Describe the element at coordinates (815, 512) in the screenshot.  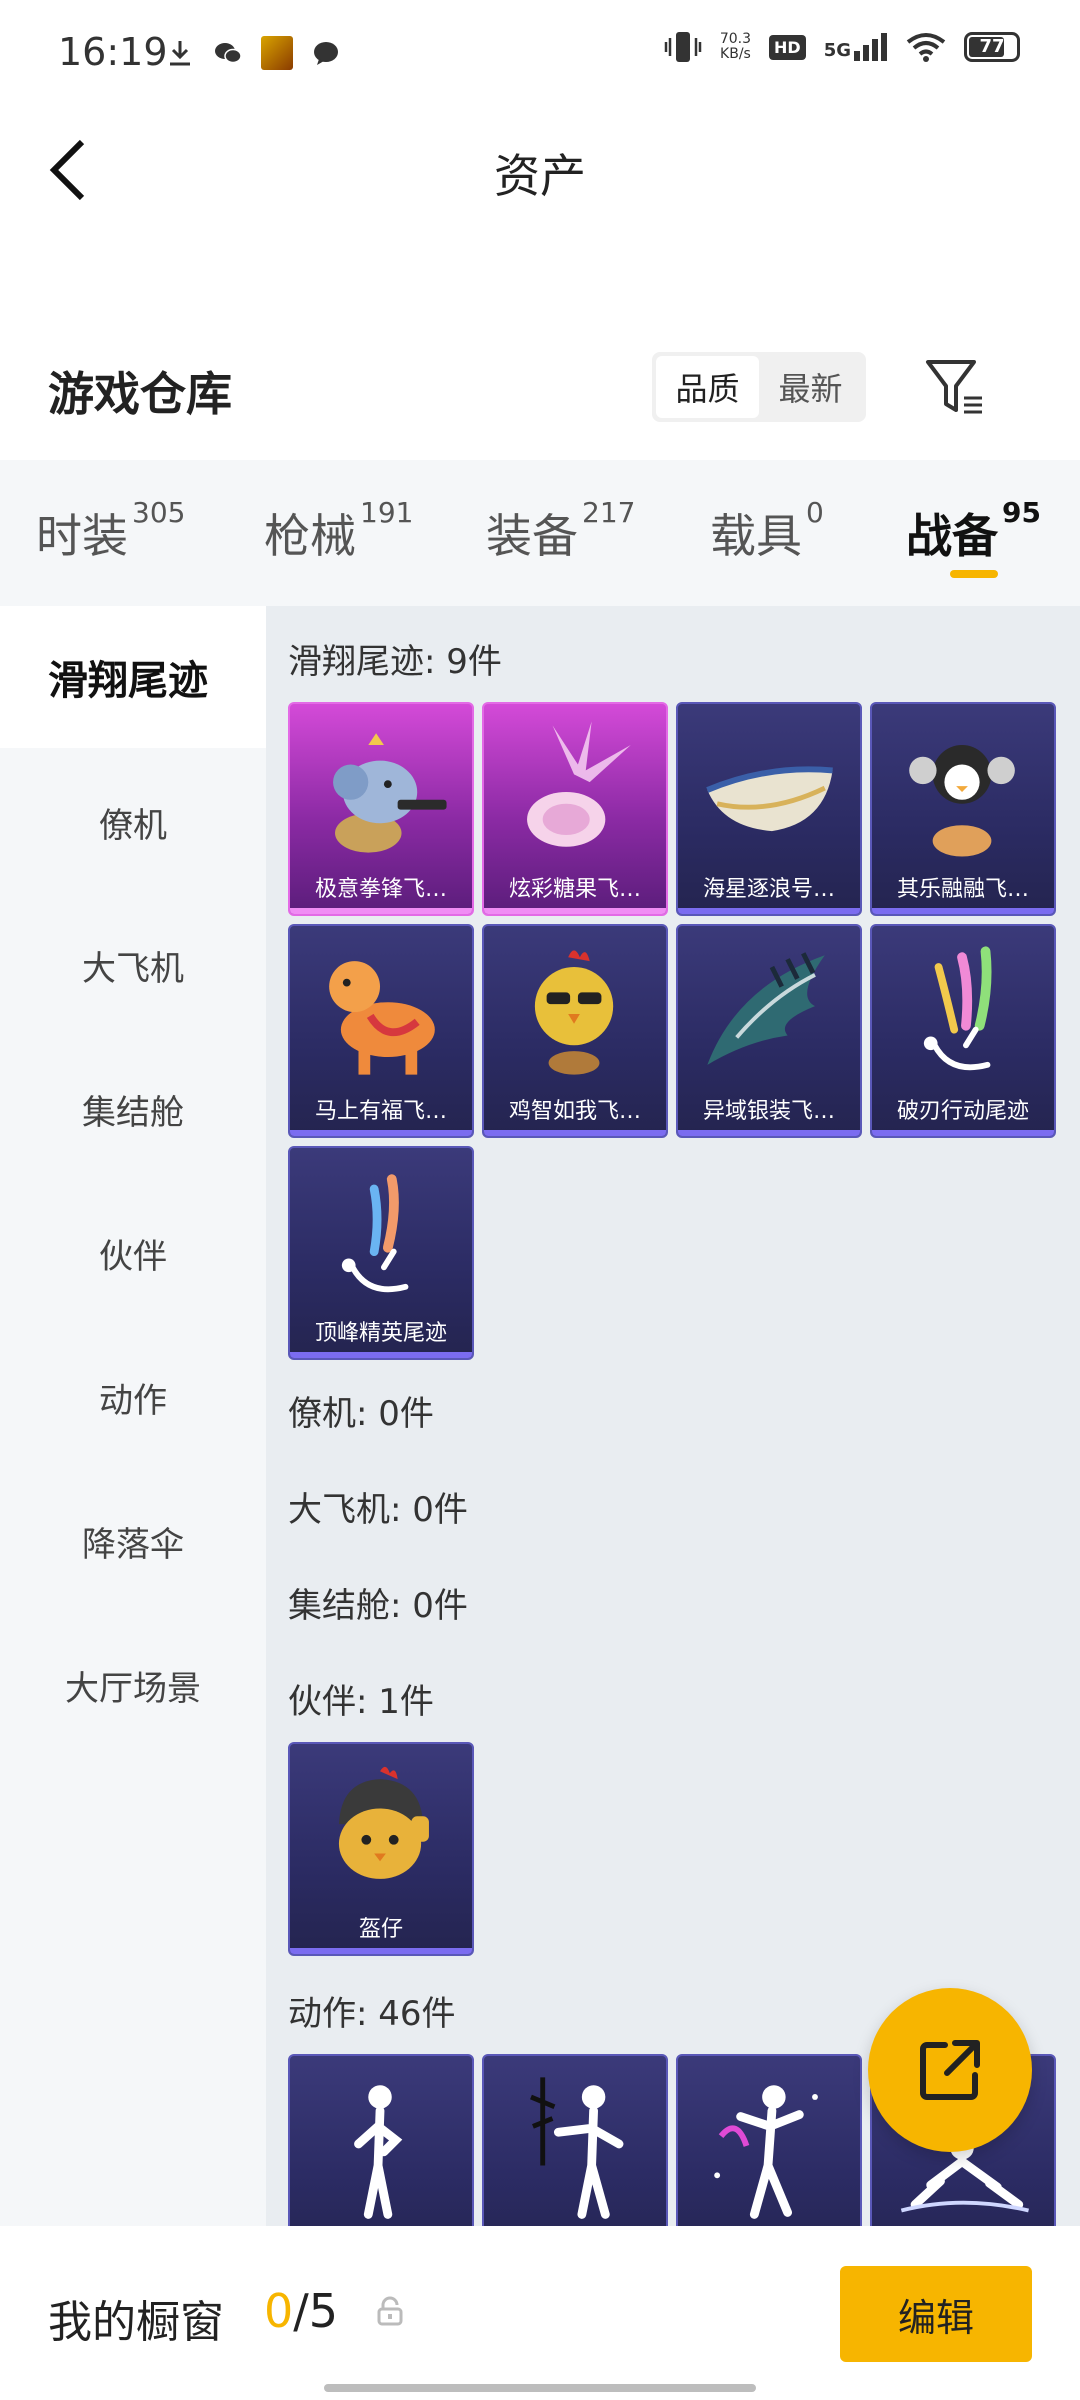
I see `tab-count: 0` at that location.